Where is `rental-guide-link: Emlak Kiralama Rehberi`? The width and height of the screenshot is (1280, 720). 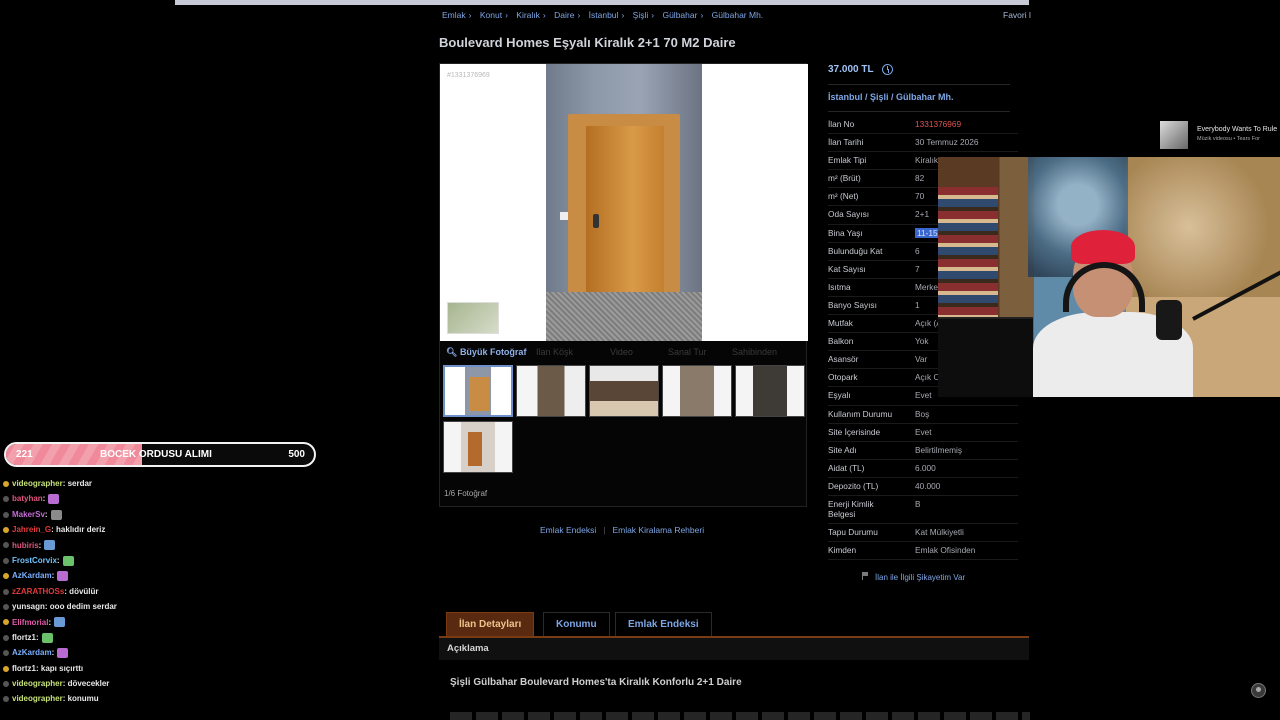
rental-guide-link: Emlak Kiralama Rehberi is located at coordinates (658, 530).